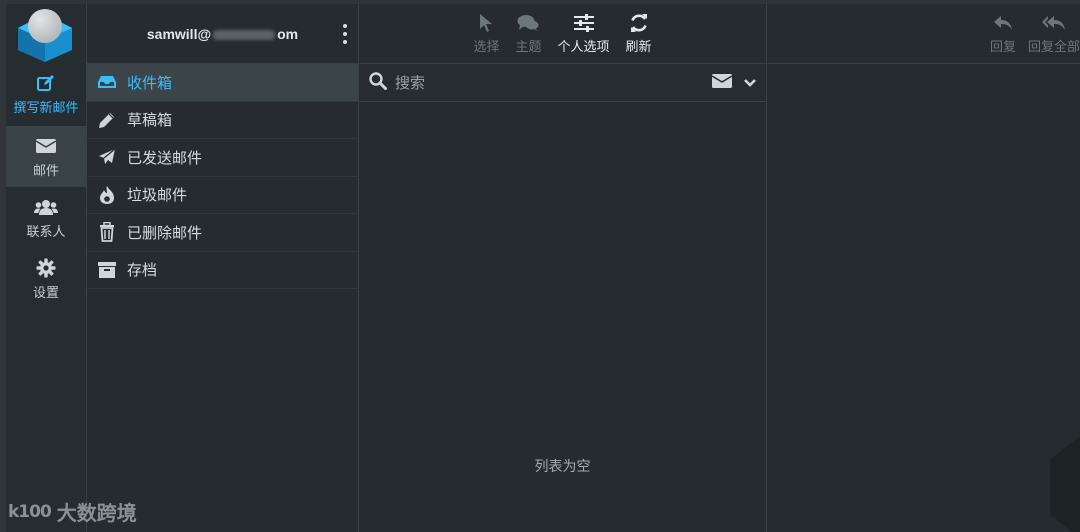  Describe the element at coordinates (528, 47) in the screenshot. I see `thread-label: 主题` at that location.